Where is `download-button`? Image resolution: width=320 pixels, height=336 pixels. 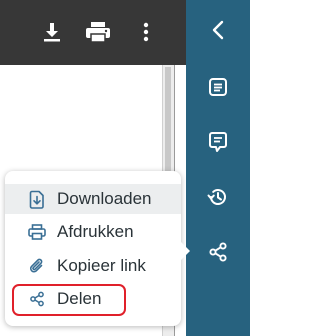 download-button is located at coordinates (52, 32).